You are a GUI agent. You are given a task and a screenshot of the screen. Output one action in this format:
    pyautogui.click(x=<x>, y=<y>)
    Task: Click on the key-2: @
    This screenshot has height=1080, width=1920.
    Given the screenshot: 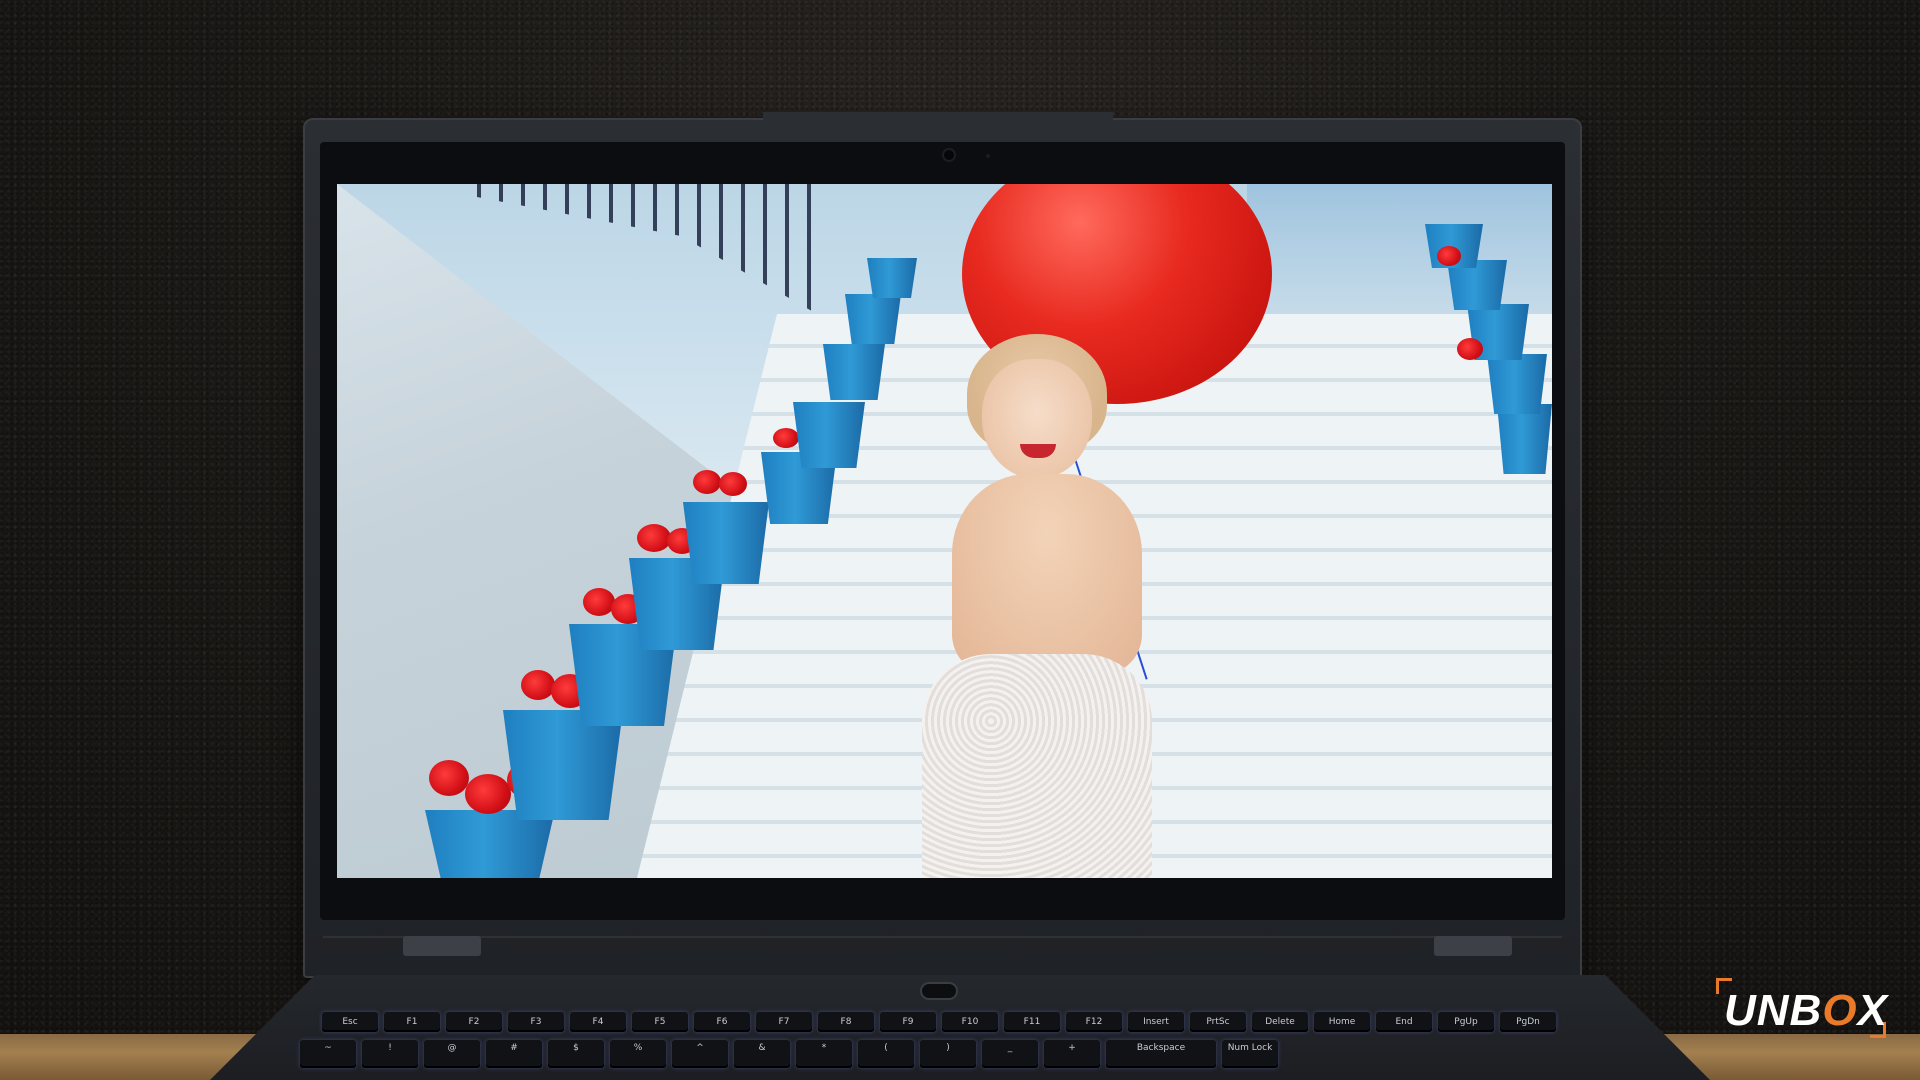 What is the action you would take?
    pyautogui.click(x=452, y=1054)
    